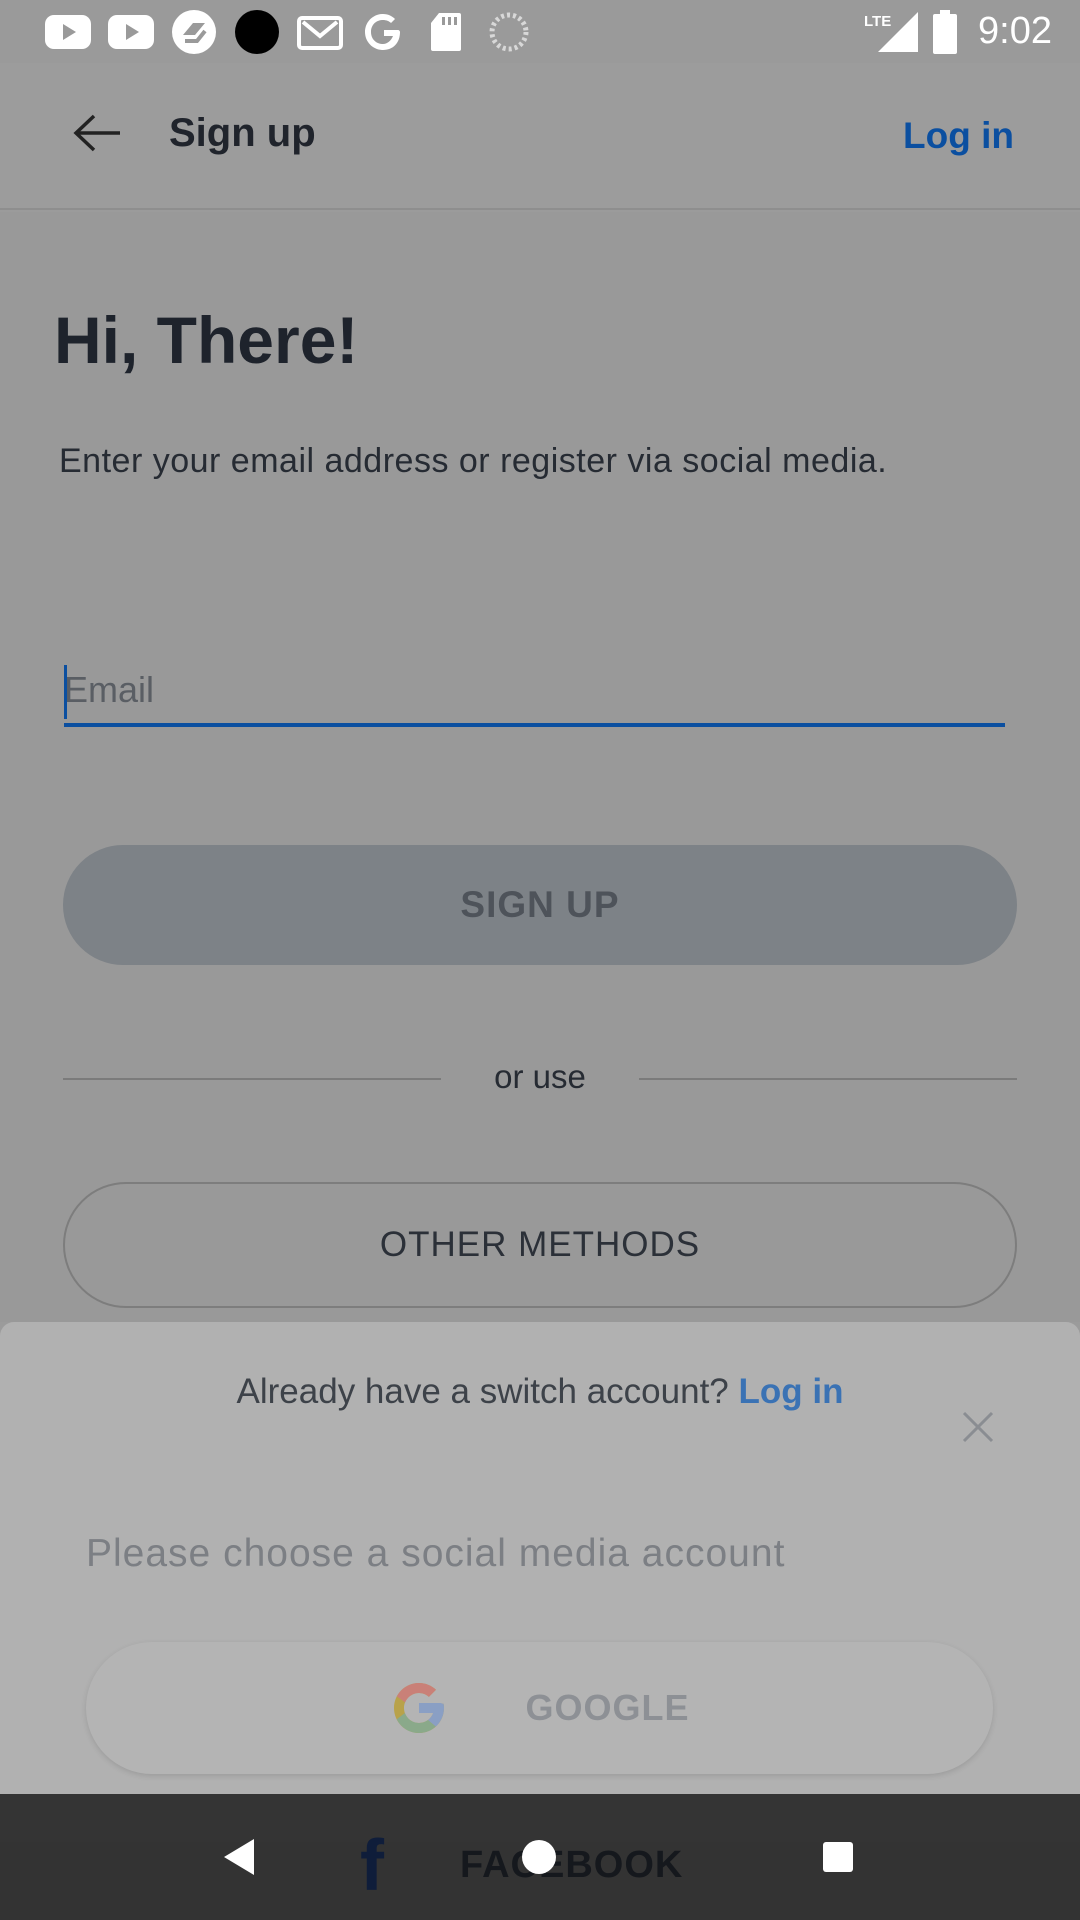 The width and height of the screenshot is (1080, 1920). Describe the element at coordinates (540, 1245) in the screenshot. I see `other-methods-button: OTHER METHODS` at that location.